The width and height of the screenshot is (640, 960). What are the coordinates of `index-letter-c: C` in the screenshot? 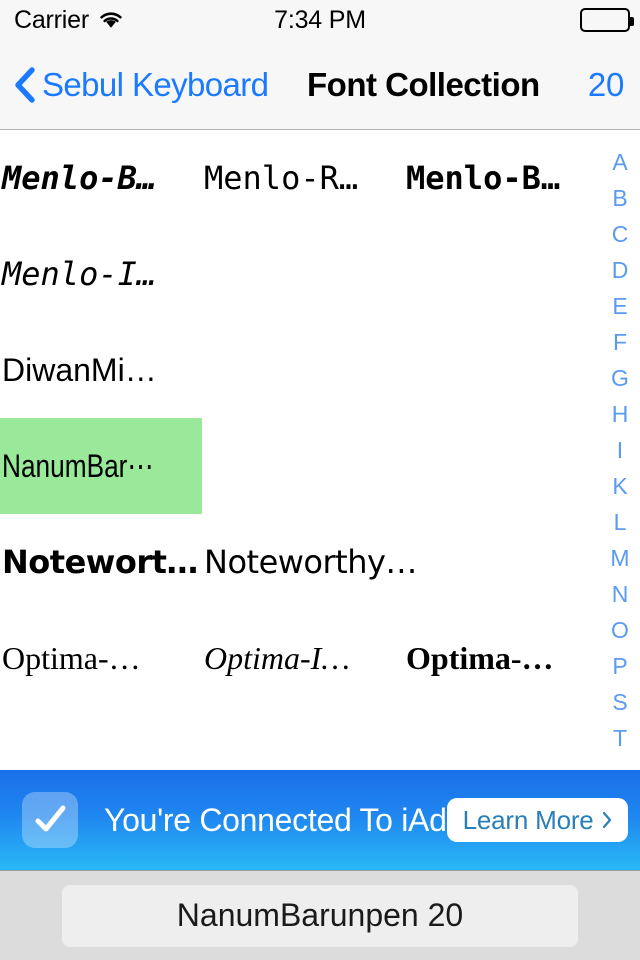 It's located at (620, 234).